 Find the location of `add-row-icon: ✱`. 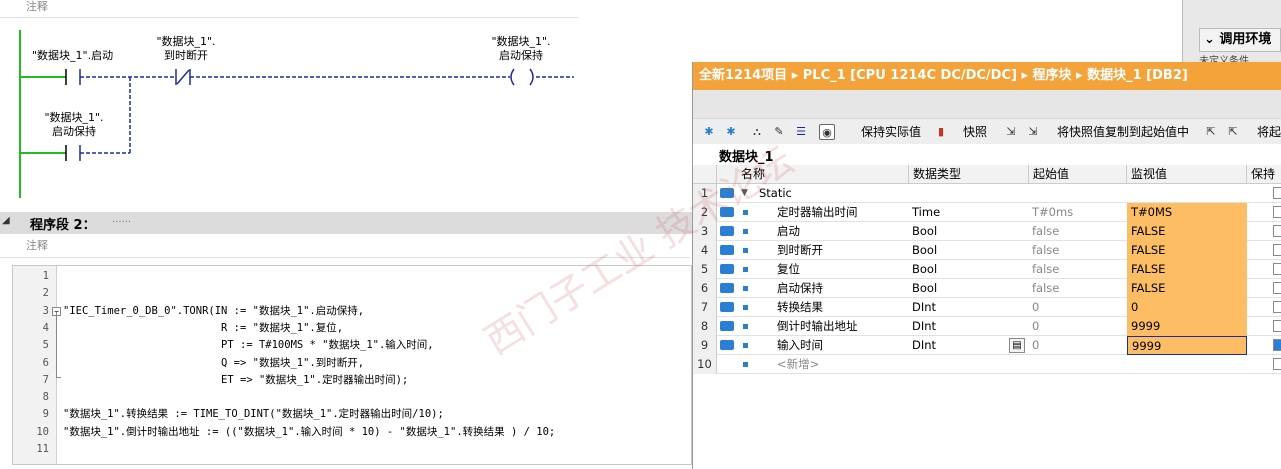

add-row-icon: ✱ is located at coordinates (731, 132).